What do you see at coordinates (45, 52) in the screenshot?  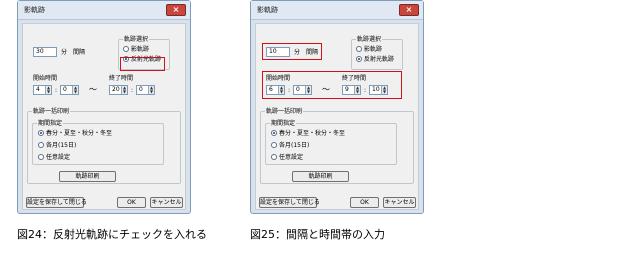 I see `interval-input: 30` at bounding box center [45, 52].